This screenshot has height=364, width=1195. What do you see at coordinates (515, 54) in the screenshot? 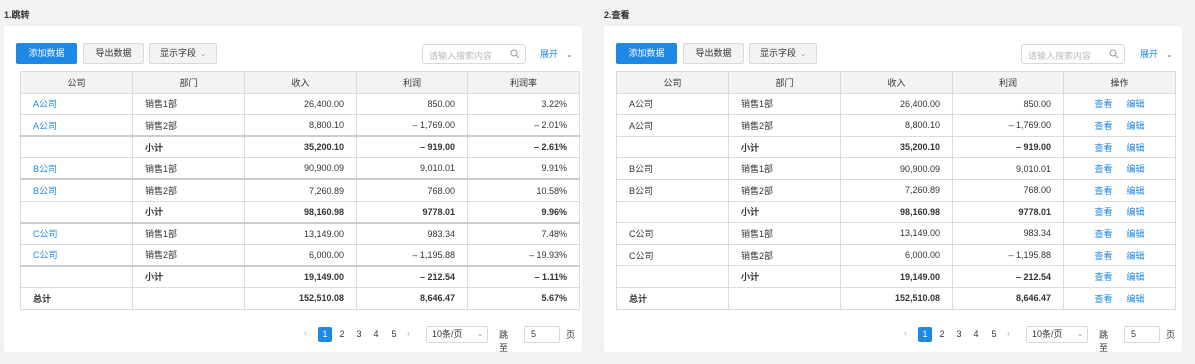
I see `search-icon` at bounding box center [515, 54].